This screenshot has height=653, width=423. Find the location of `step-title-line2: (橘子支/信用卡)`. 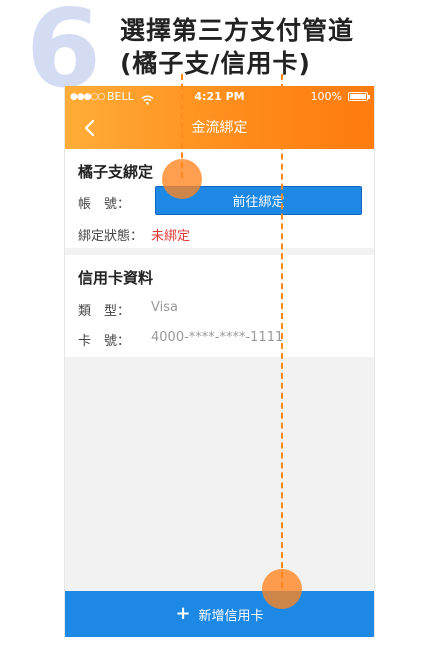

step-title-line2: (橘子支/信用卡) is located at coordinates (215, 63).